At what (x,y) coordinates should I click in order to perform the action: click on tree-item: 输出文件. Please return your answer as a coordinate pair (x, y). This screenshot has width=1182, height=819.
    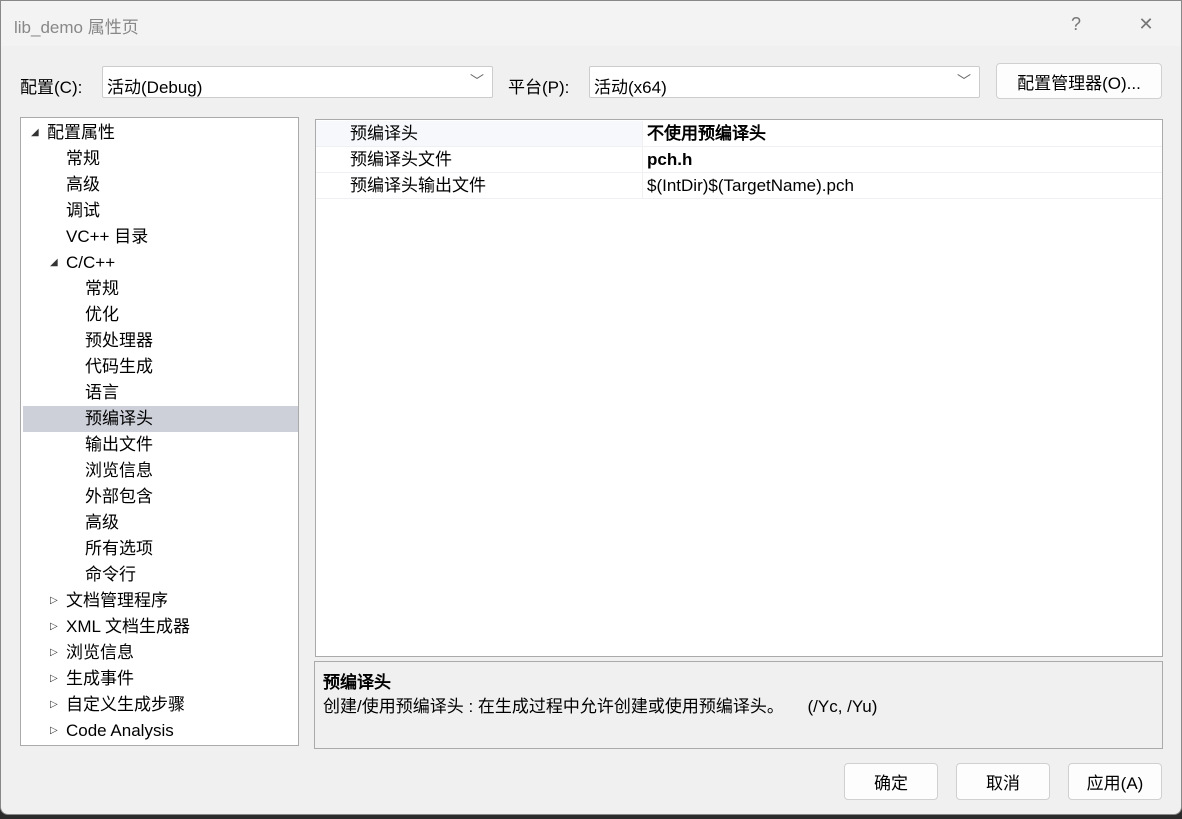
    Looking at the image, I should click on (160, 445).